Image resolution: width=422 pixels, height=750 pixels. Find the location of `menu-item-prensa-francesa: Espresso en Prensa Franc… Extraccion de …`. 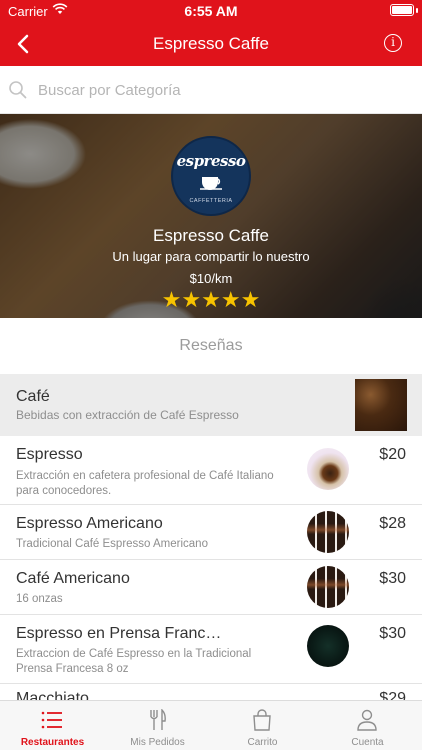

menu-item-prensa-francesa: Espresso en Prensa Franc… Extraccion de … is located at coordinates (211, 649).